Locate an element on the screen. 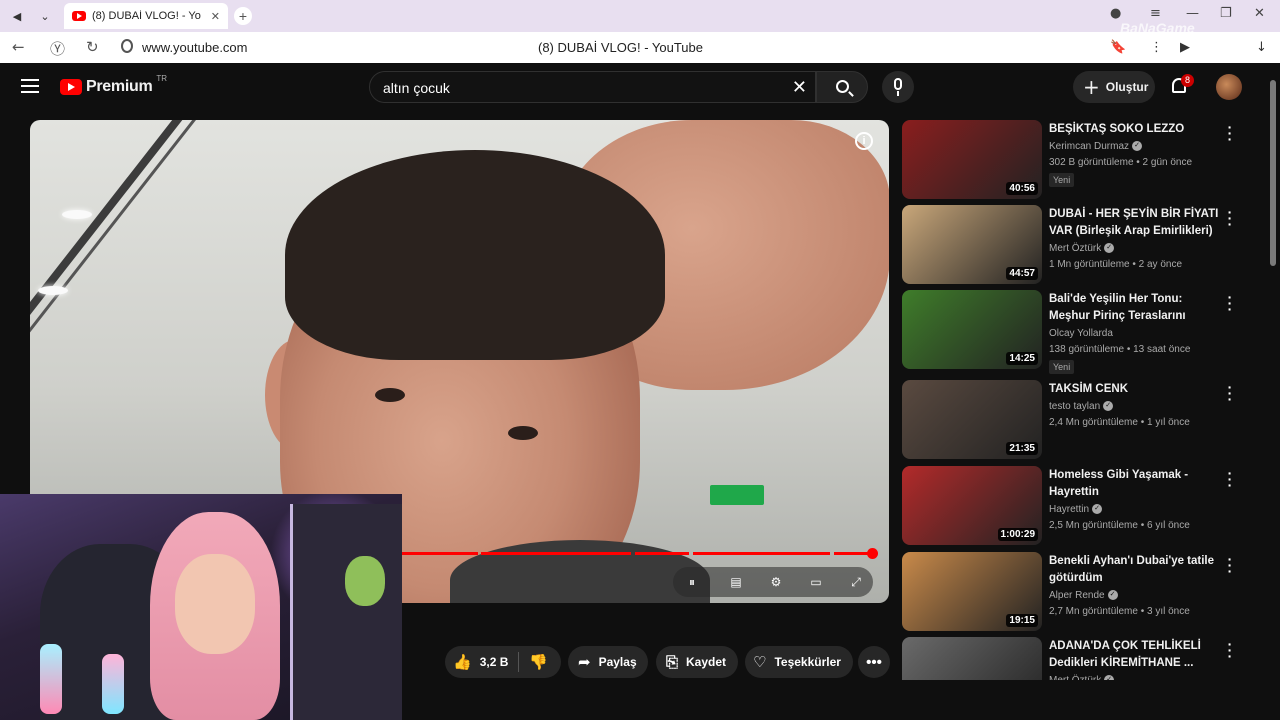 The image size is (1280, 720). clear-search-icon: ✕ is located at coordinates (799, 87).